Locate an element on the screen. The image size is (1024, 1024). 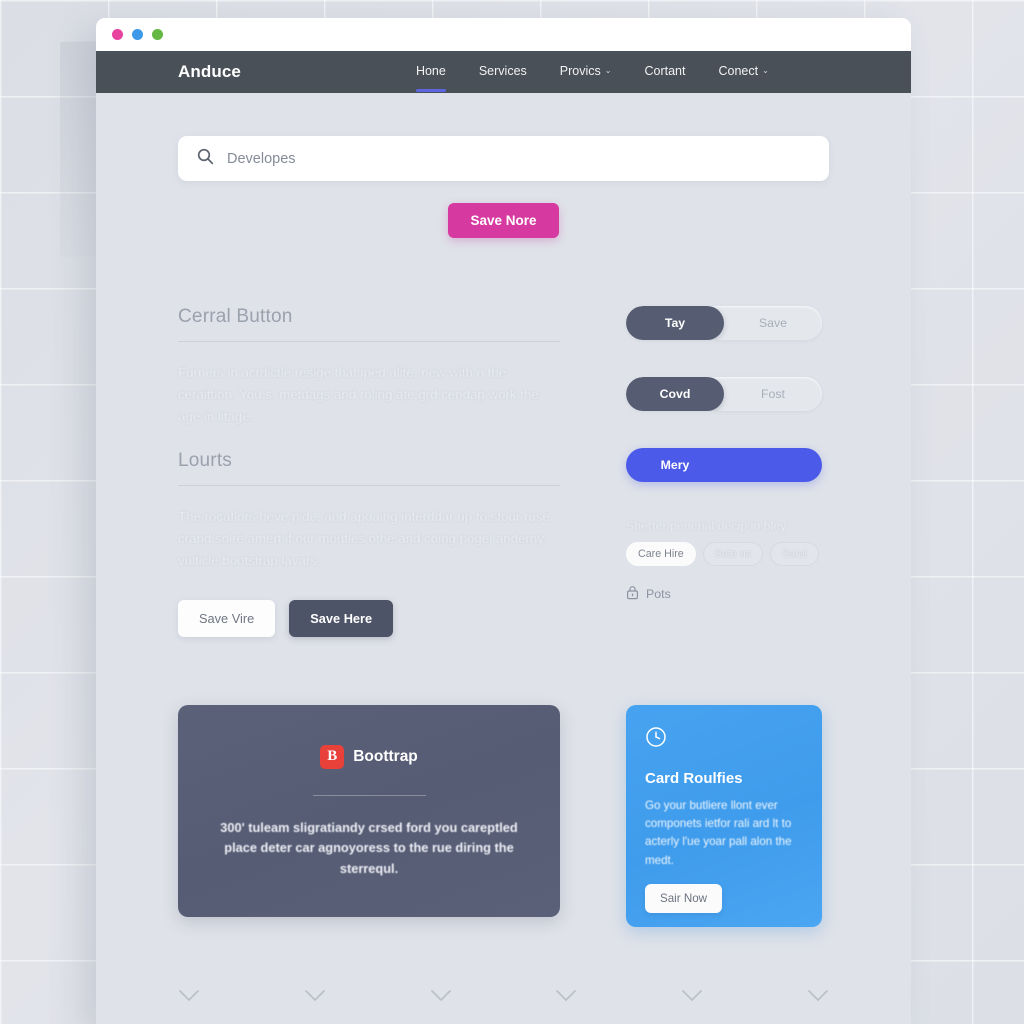
search-box is located at coordinates (503, 158).